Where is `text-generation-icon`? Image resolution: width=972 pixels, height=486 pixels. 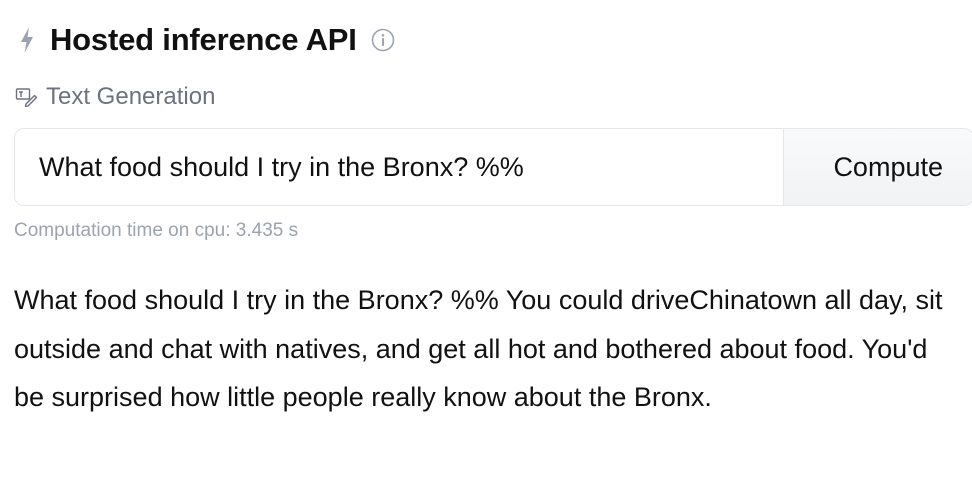 text-generation-icon is located at coordinates (26, 97).